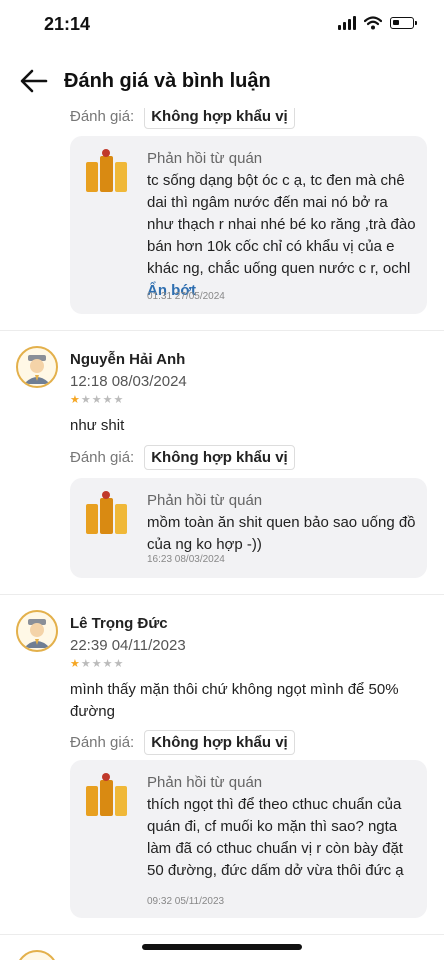 This screenshot has height=960, width=444. What do you see at coordinates (128, 359) in the screenshot?
I see `reviewer-name: Nguyễn Hải Anh` at bounding box center [128, 359].